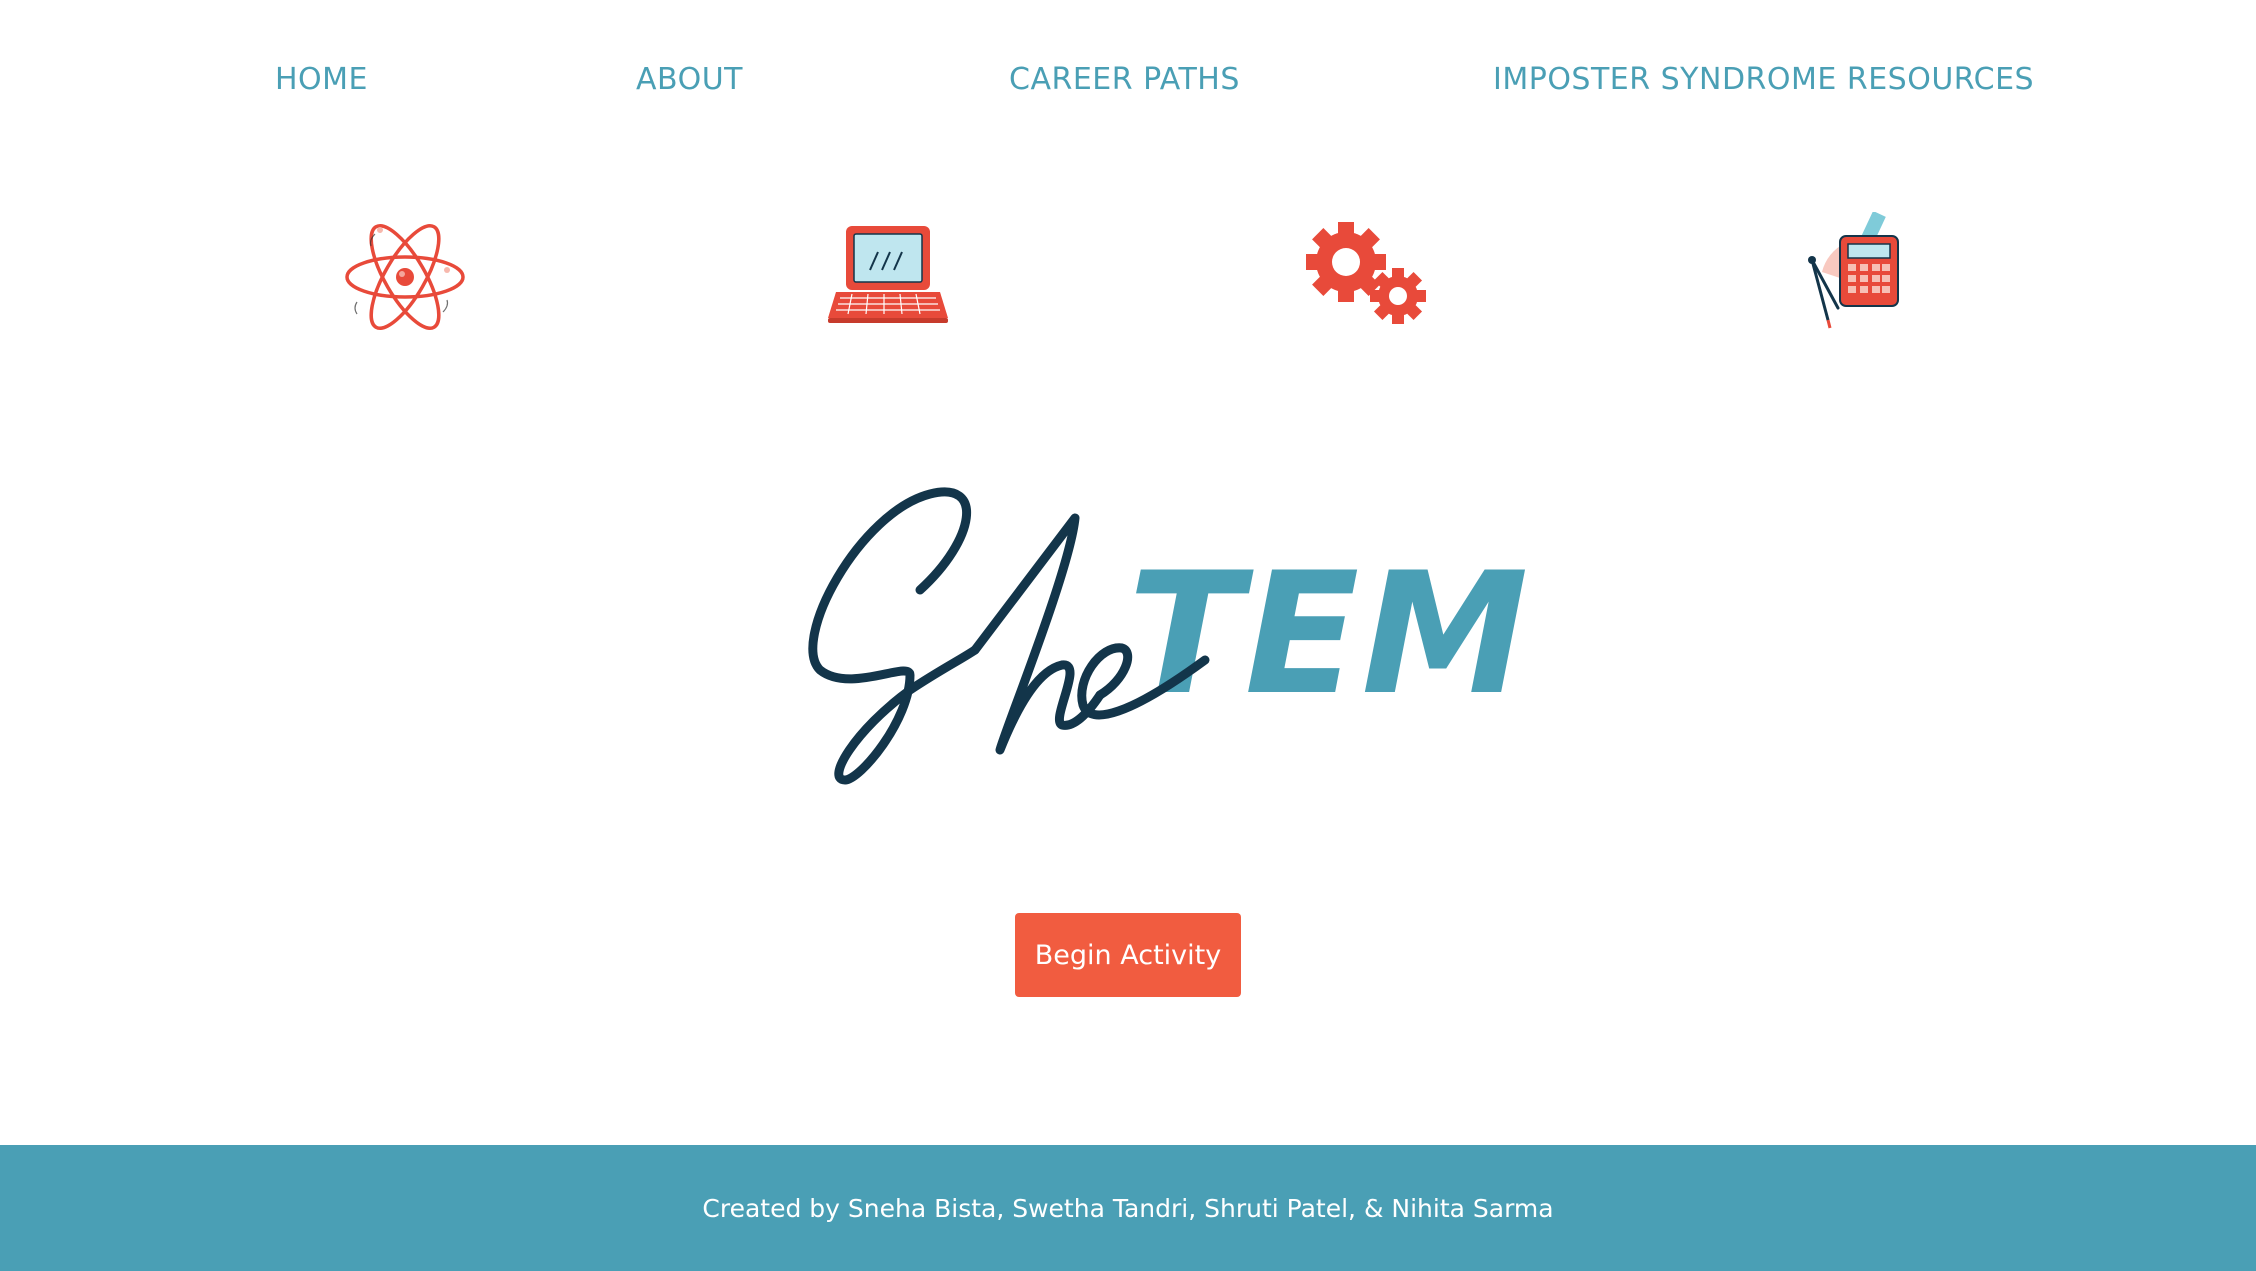 The image size is (2256, 1271). What do you see at coordinates (1368, 277) in the screenshot?
I see `gears-icon` at bounding box center [1368, 277].